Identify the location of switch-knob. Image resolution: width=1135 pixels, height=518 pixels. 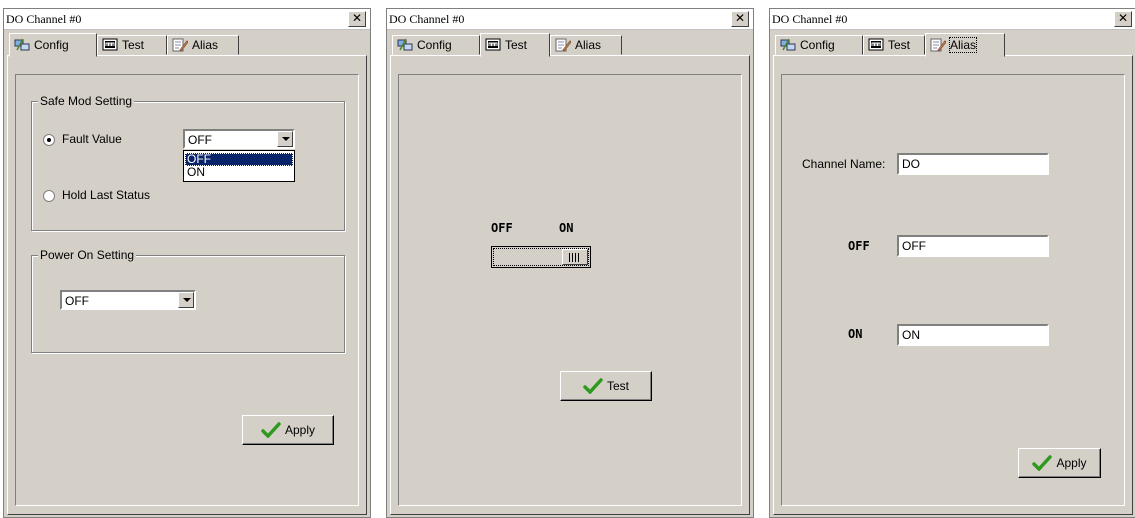
(575, 257).